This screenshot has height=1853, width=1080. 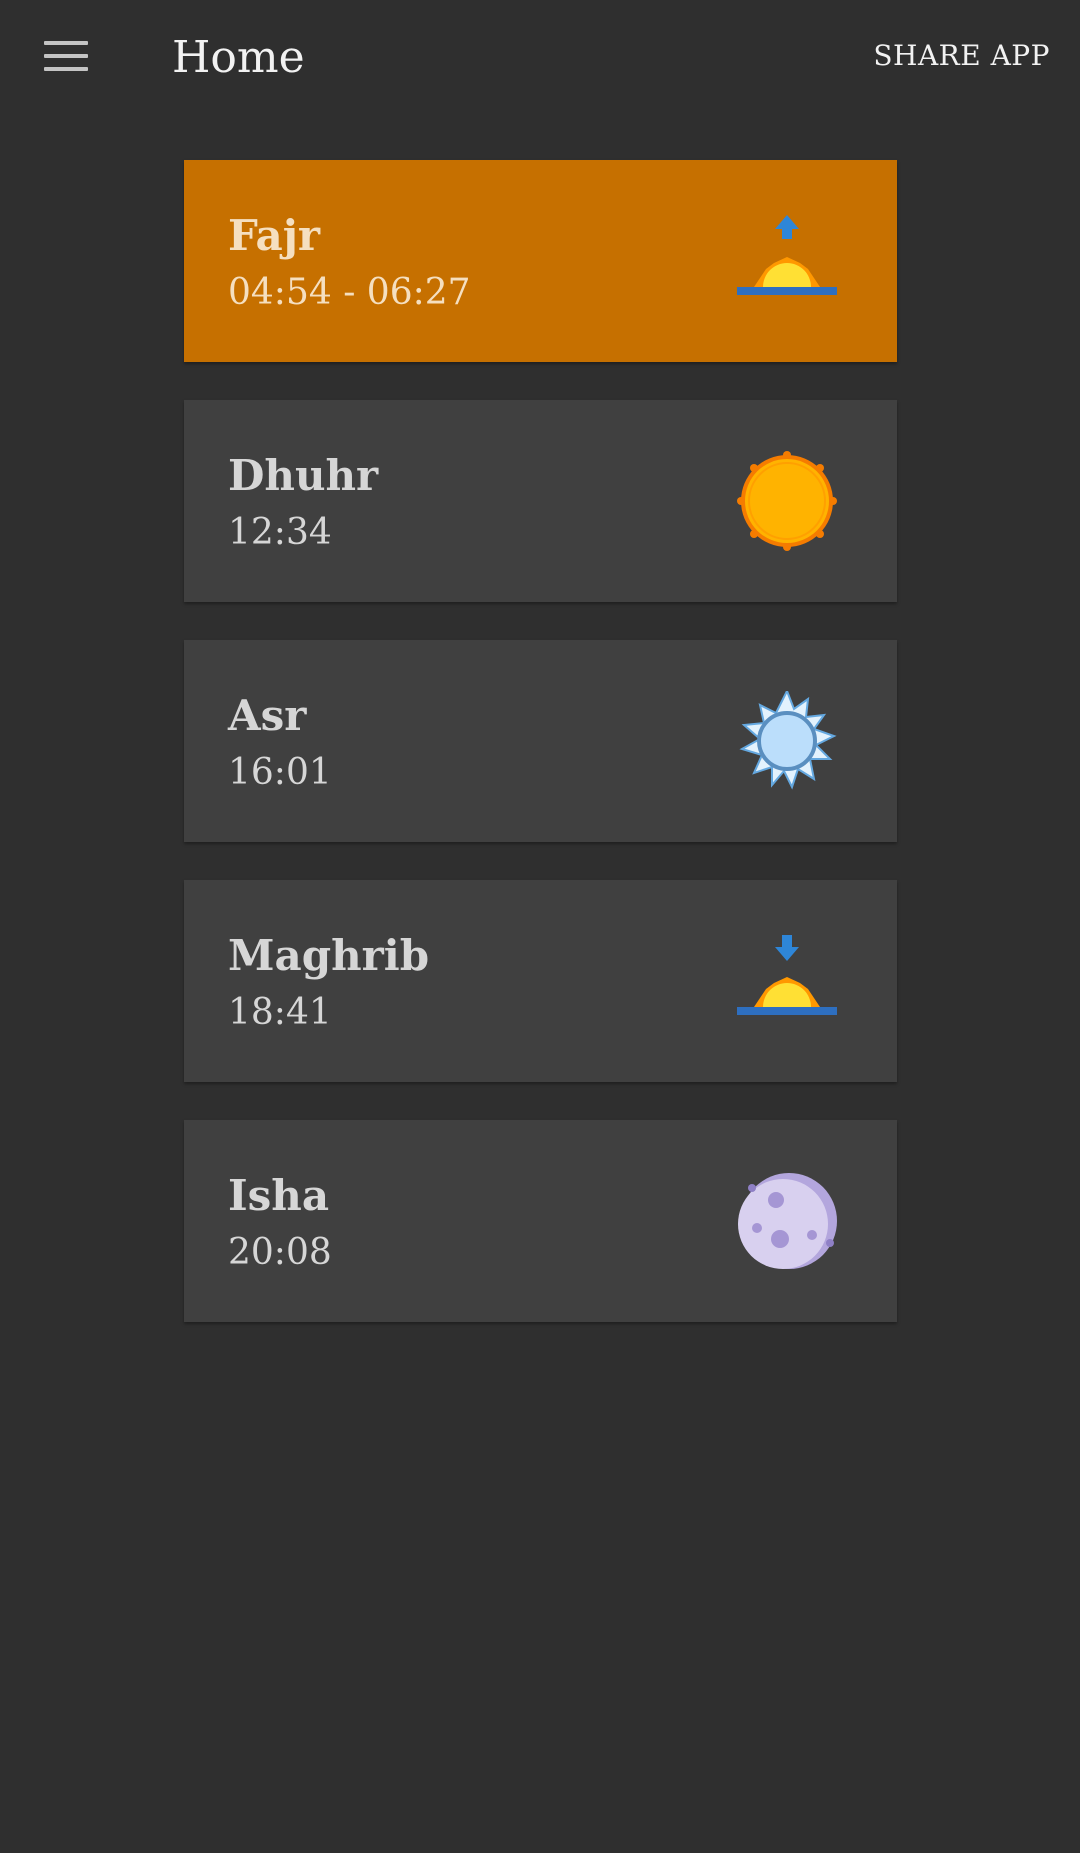 I want to click on prayer-card-asr: Asr 16:01, so click(x=540, y=741).